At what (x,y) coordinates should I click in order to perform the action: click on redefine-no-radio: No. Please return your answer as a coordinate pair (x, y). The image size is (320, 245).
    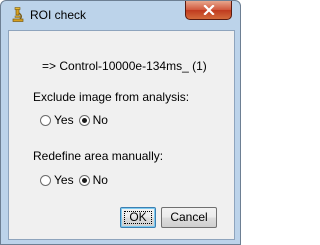
    Looking at the image, I should click on (93, 180).